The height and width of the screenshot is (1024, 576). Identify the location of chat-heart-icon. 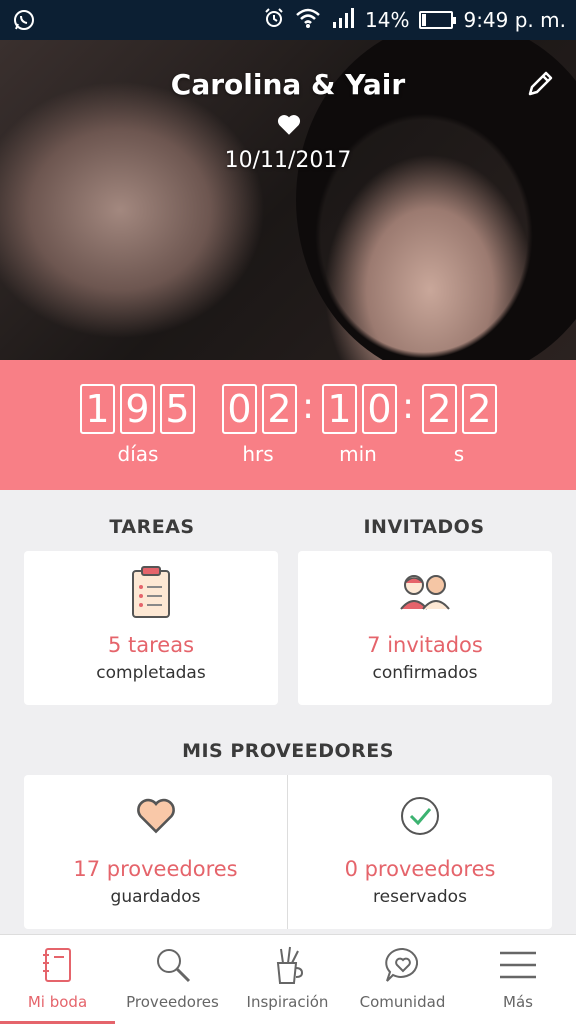
(403, 965).